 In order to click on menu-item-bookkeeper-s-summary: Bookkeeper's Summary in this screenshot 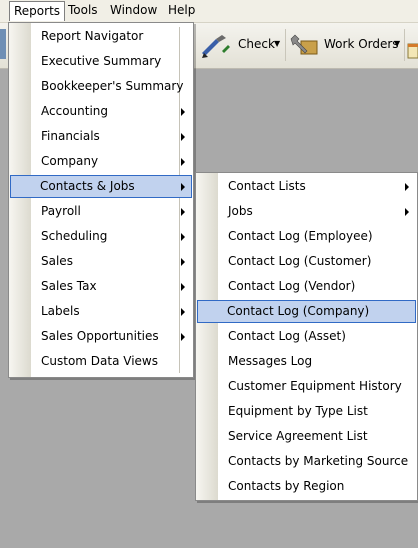, I will do `click(101, 86)`.